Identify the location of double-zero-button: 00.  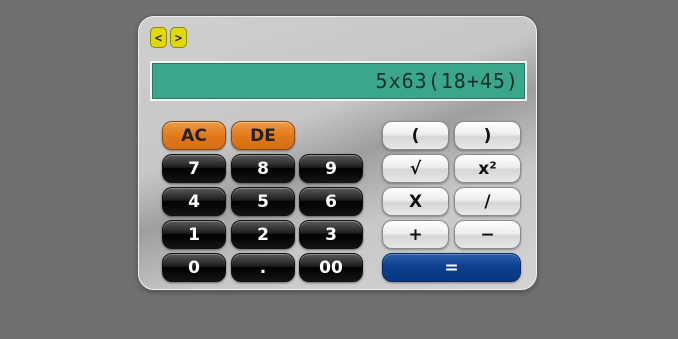
(331, 267).